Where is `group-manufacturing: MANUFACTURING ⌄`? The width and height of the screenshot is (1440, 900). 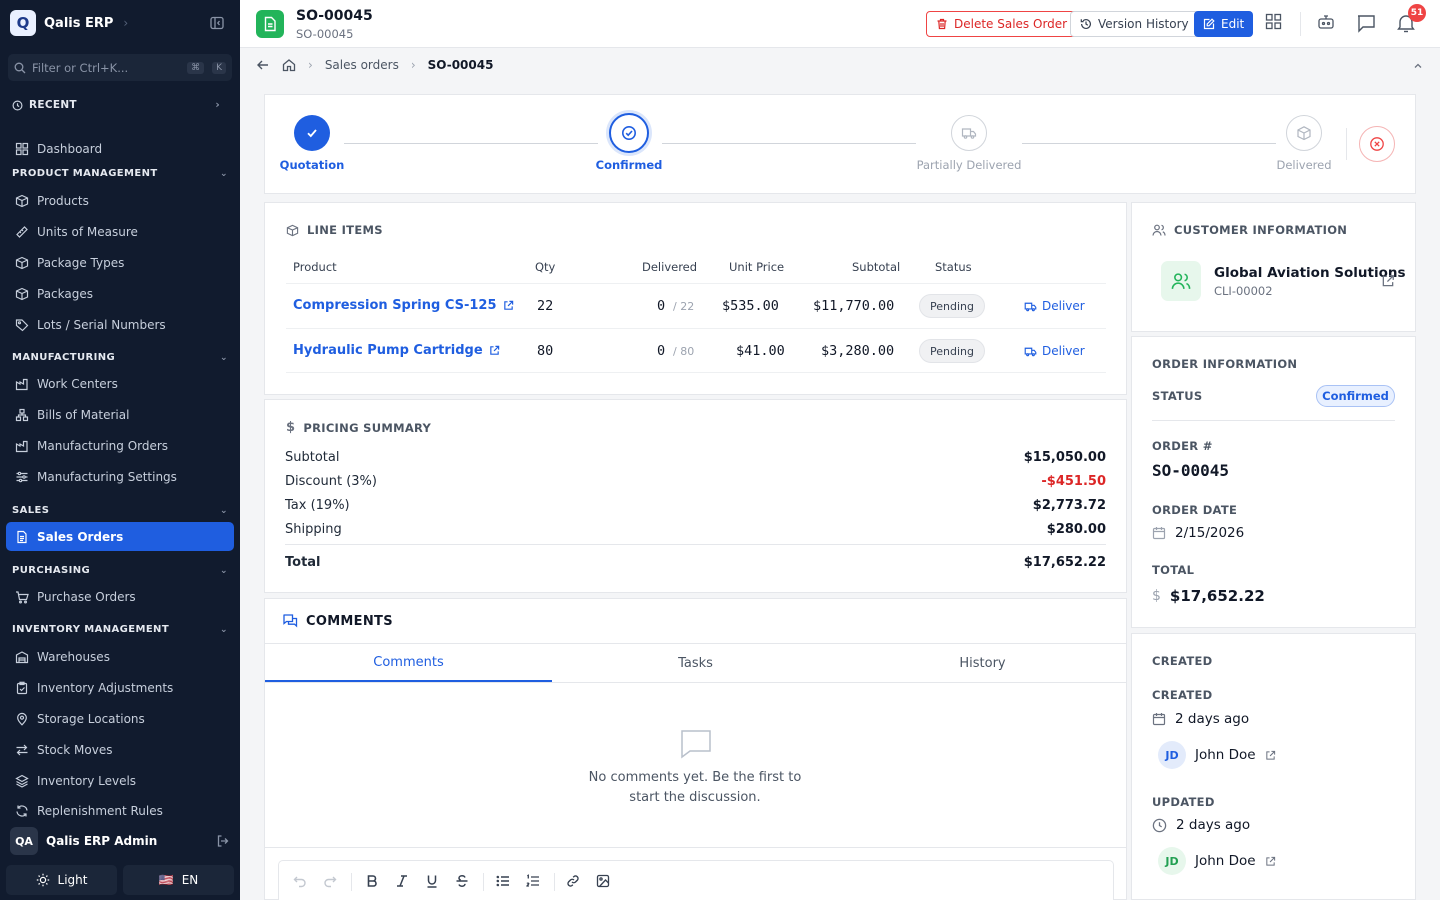 group-manufacturing: MANUFACTURING ⌄ is located at coordinates (120, 357).